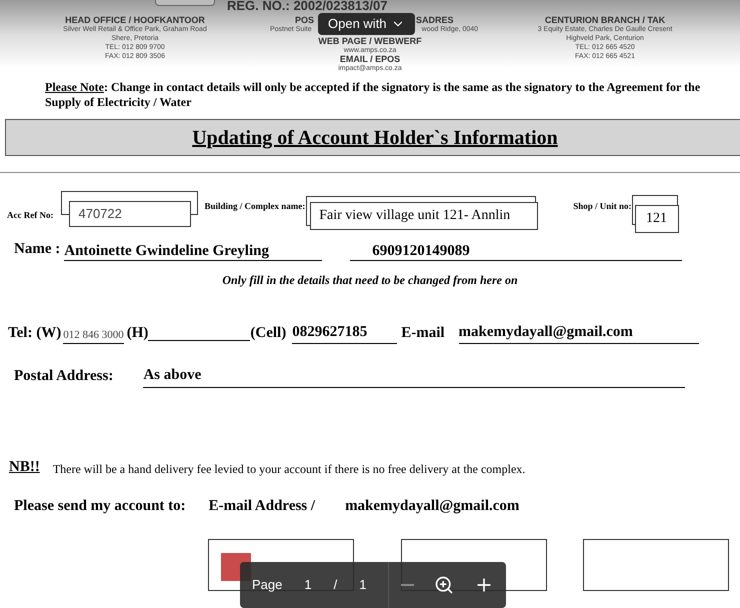 This screenshot has width=740, height=608. I want to click on delivery-method: E-mail Address /, so click(262, 506).